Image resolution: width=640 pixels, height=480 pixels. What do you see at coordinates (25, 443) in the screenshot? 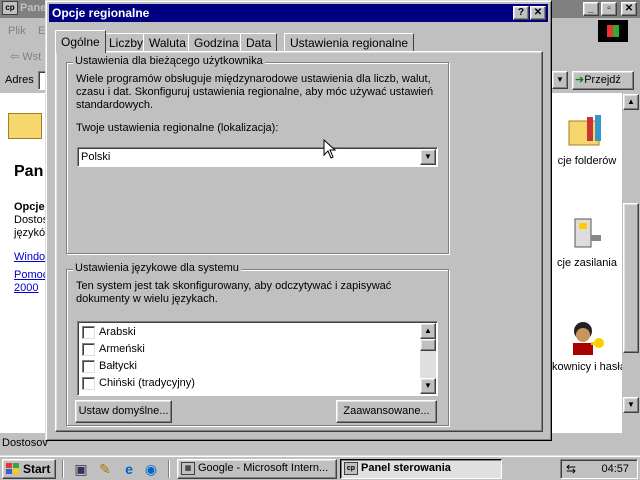
I see `status-text: Dostosov` at bounding box center [25, 443].